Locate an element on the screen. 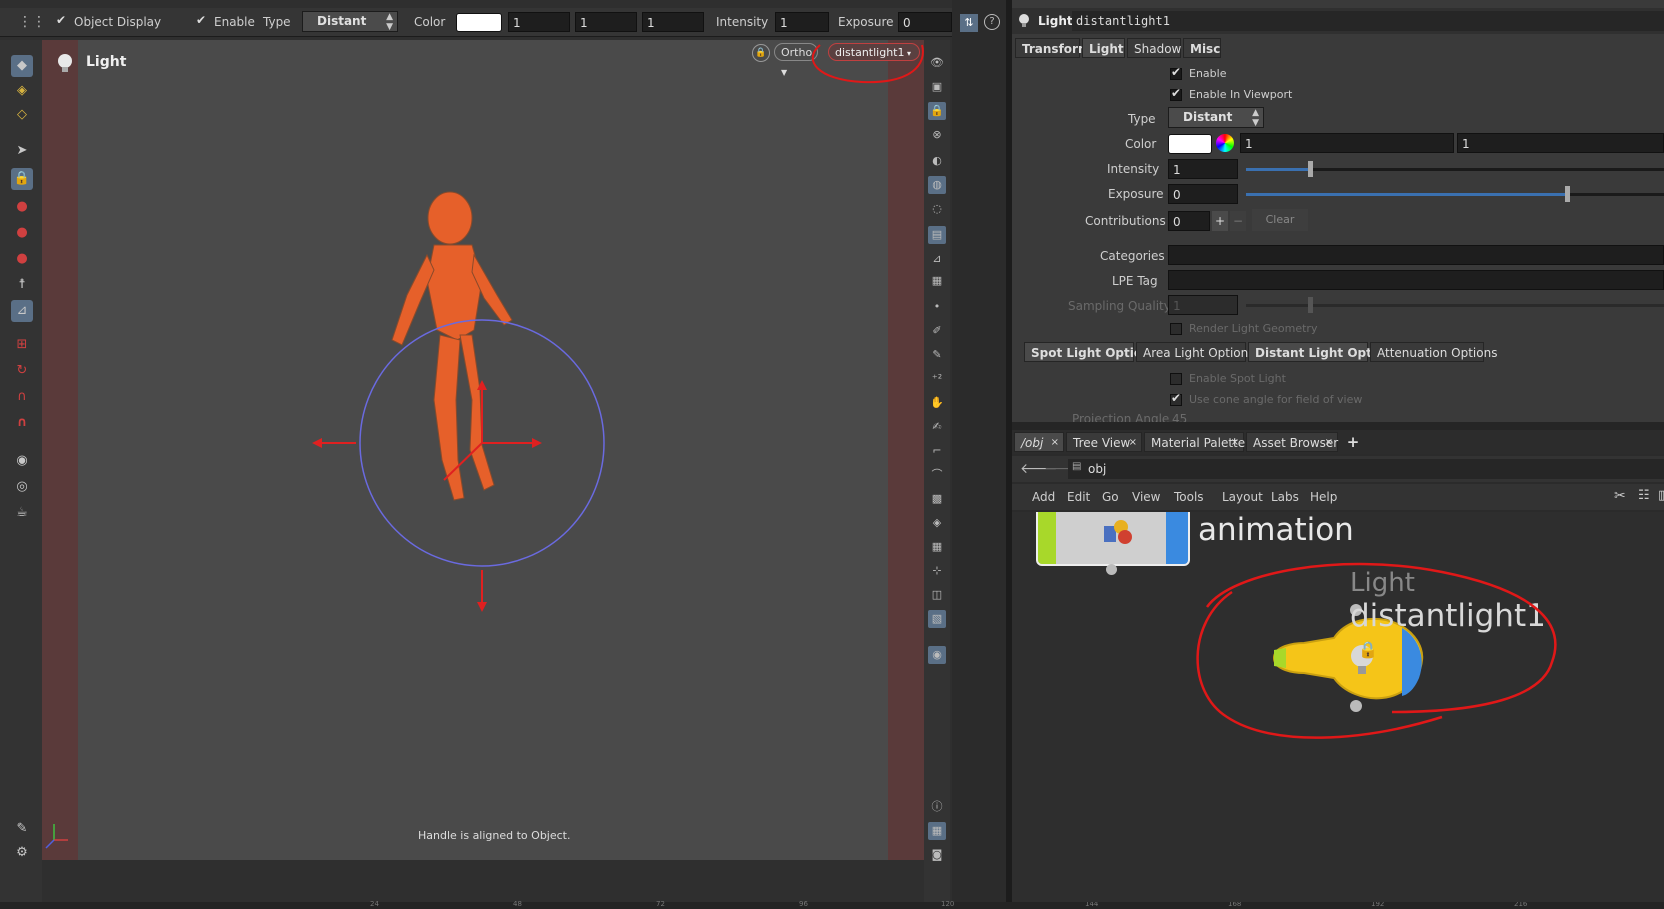 The image size is (1664, 909). tab-area-light-options: Area Light Options is located at coordinates (1195, 352).